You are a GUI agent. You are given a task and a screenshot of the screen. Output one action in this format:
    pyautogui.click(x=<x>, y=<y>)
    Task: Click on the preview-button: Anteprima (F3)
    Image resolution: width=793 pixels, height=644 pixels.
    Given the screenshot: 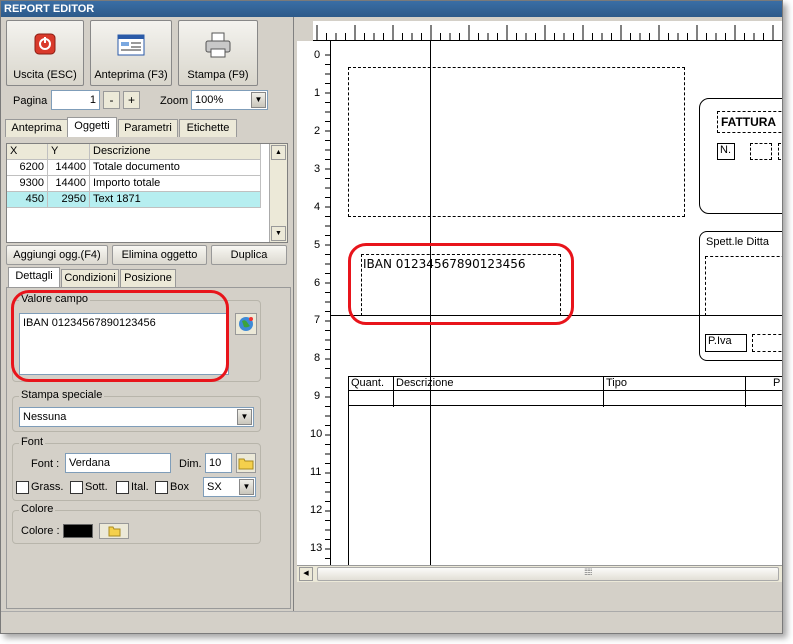 What is the action you would take?
    pyautogui.click(x=131, y=53)
    